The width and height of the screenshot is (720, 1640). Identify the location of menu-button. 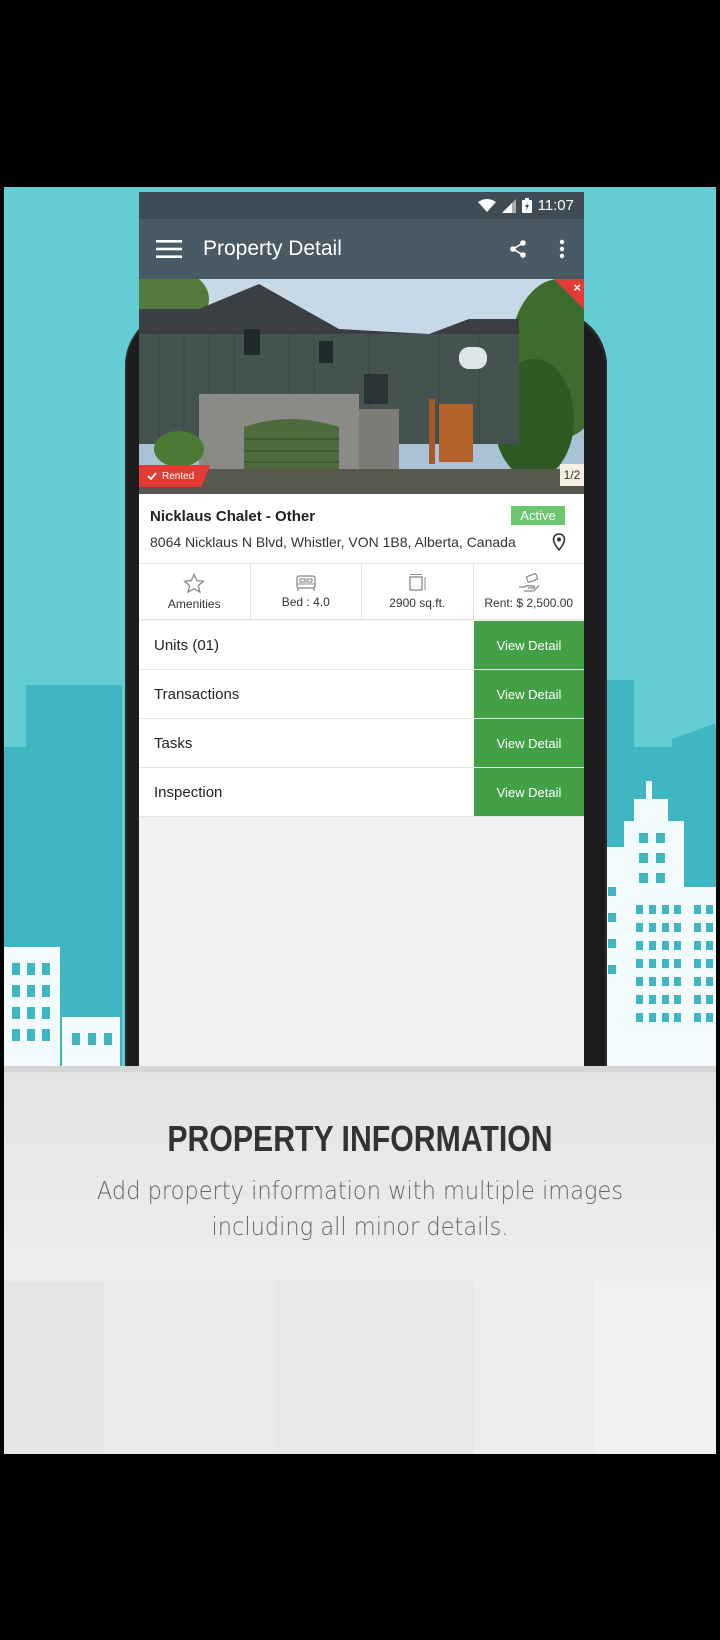
(169, 249).